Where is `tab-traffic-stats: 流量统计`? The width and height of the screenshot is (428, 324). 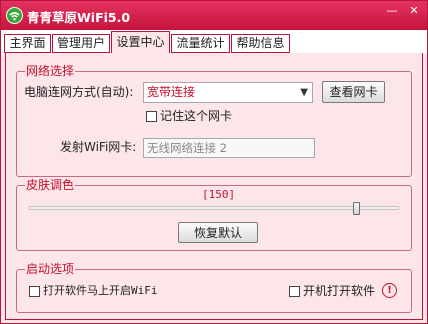
tab-traffic-stats: 流量统计 is located at coordinates (200, 43).